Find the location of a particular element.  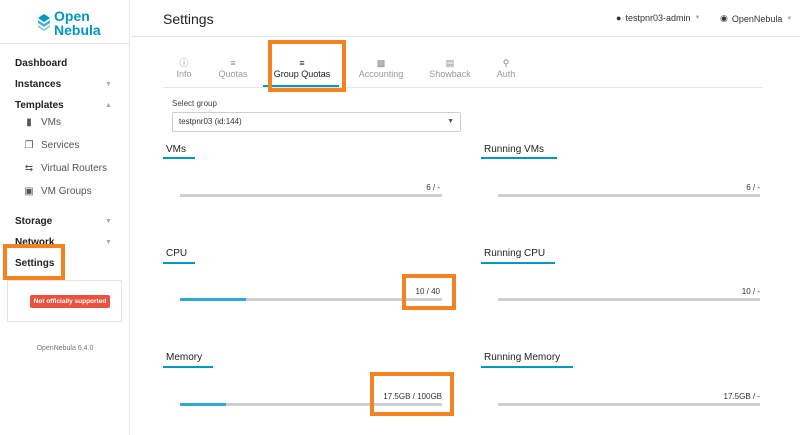

support-status-box: Not officially supported is located at coordinates (64, 301).